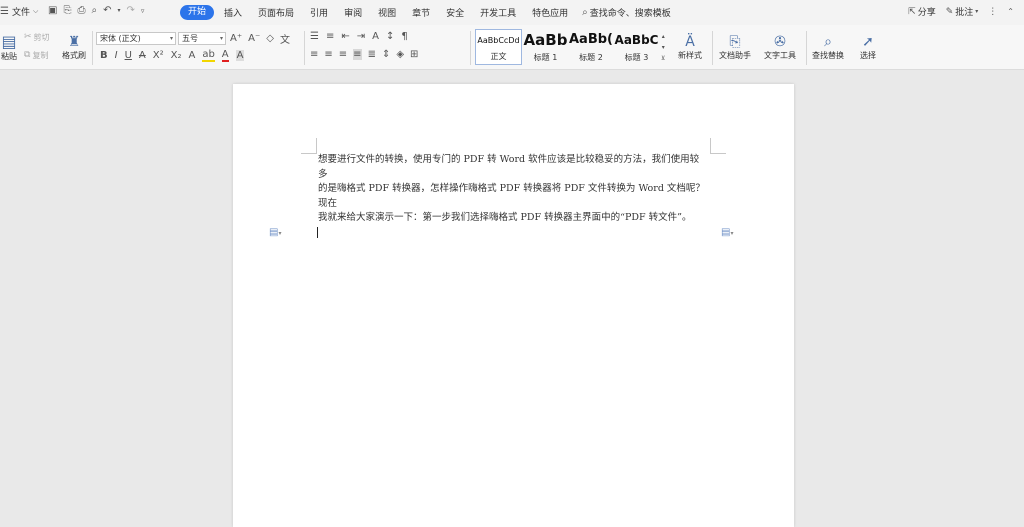 The height and width of the screenshot is (527, 1024). I want to click on font-name-value: 宋体 (正文), so click(120, 38).